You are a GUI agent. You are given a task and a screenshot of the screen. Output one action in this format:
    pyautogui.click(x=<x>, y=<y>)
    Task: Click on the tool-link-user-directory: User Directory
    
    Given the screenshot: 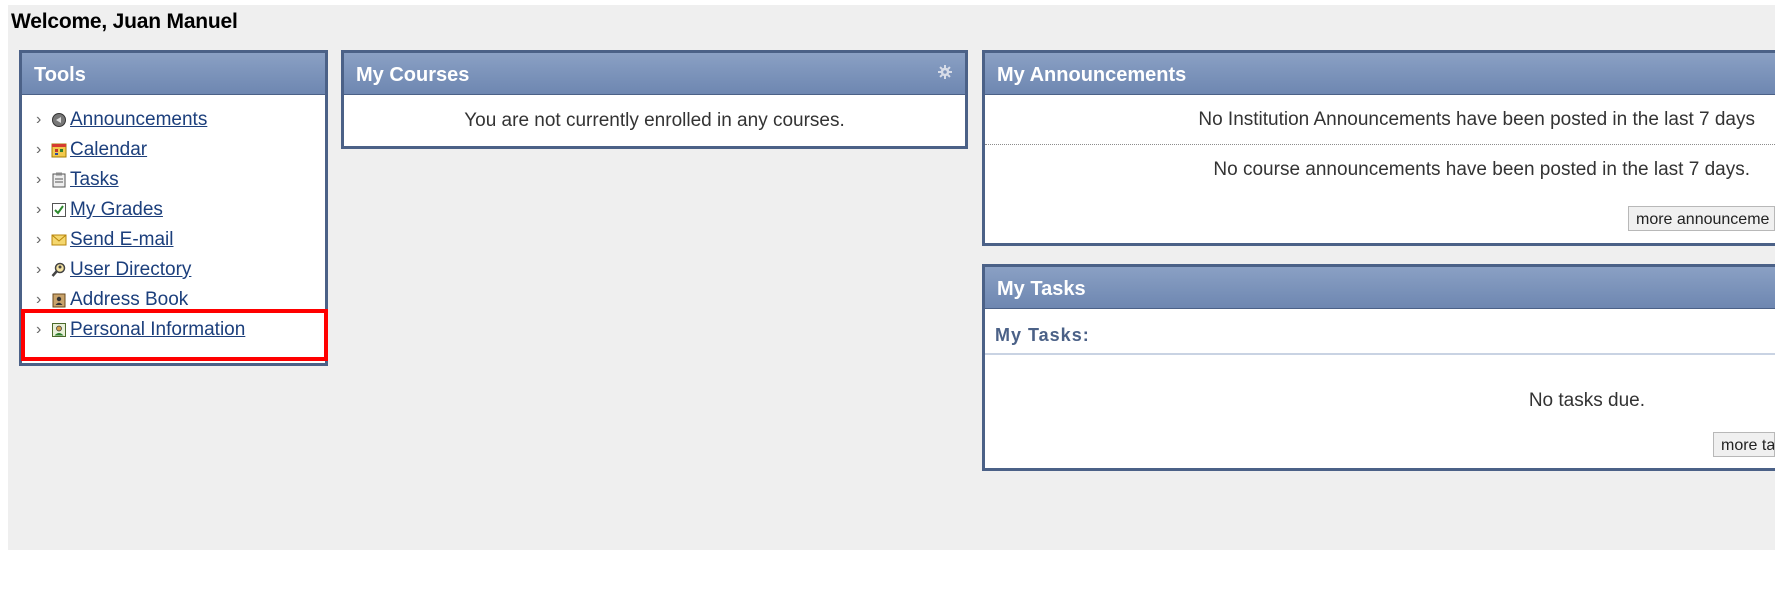 What is the action you would take?
    pyautogui.click(x=130, y=270)
    